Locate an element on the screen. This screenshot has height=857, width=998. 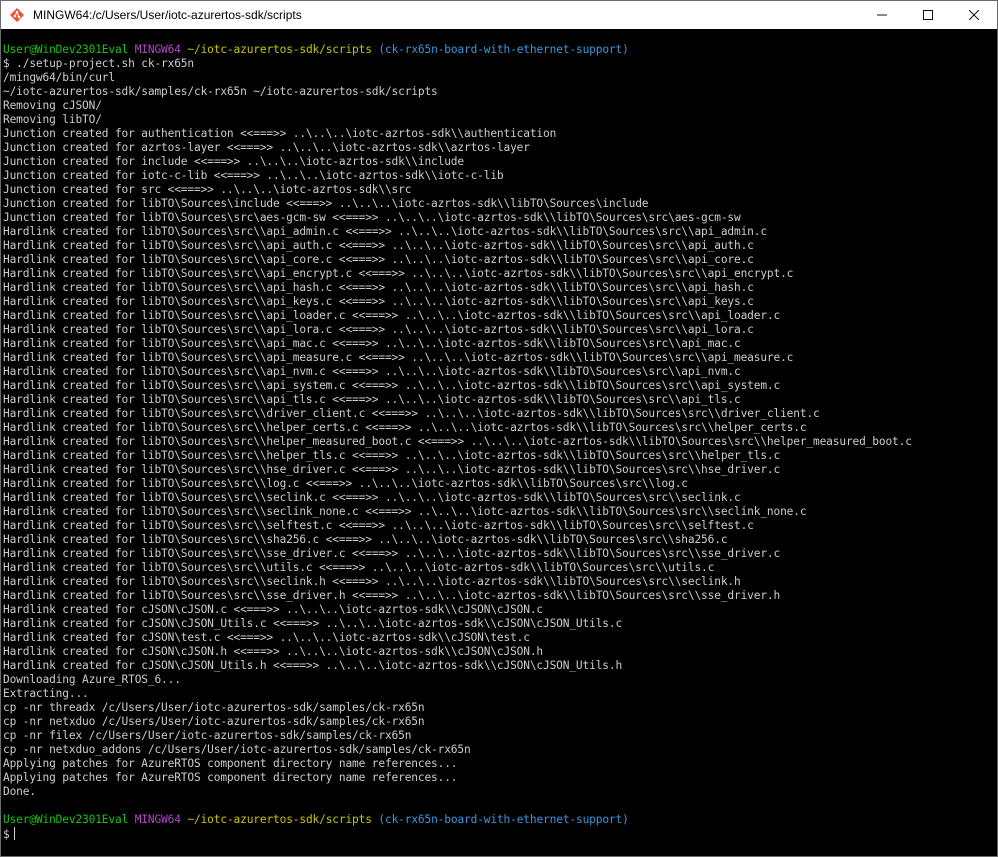
input-prompt-symbol: $ is located at coordinates (6, 834).